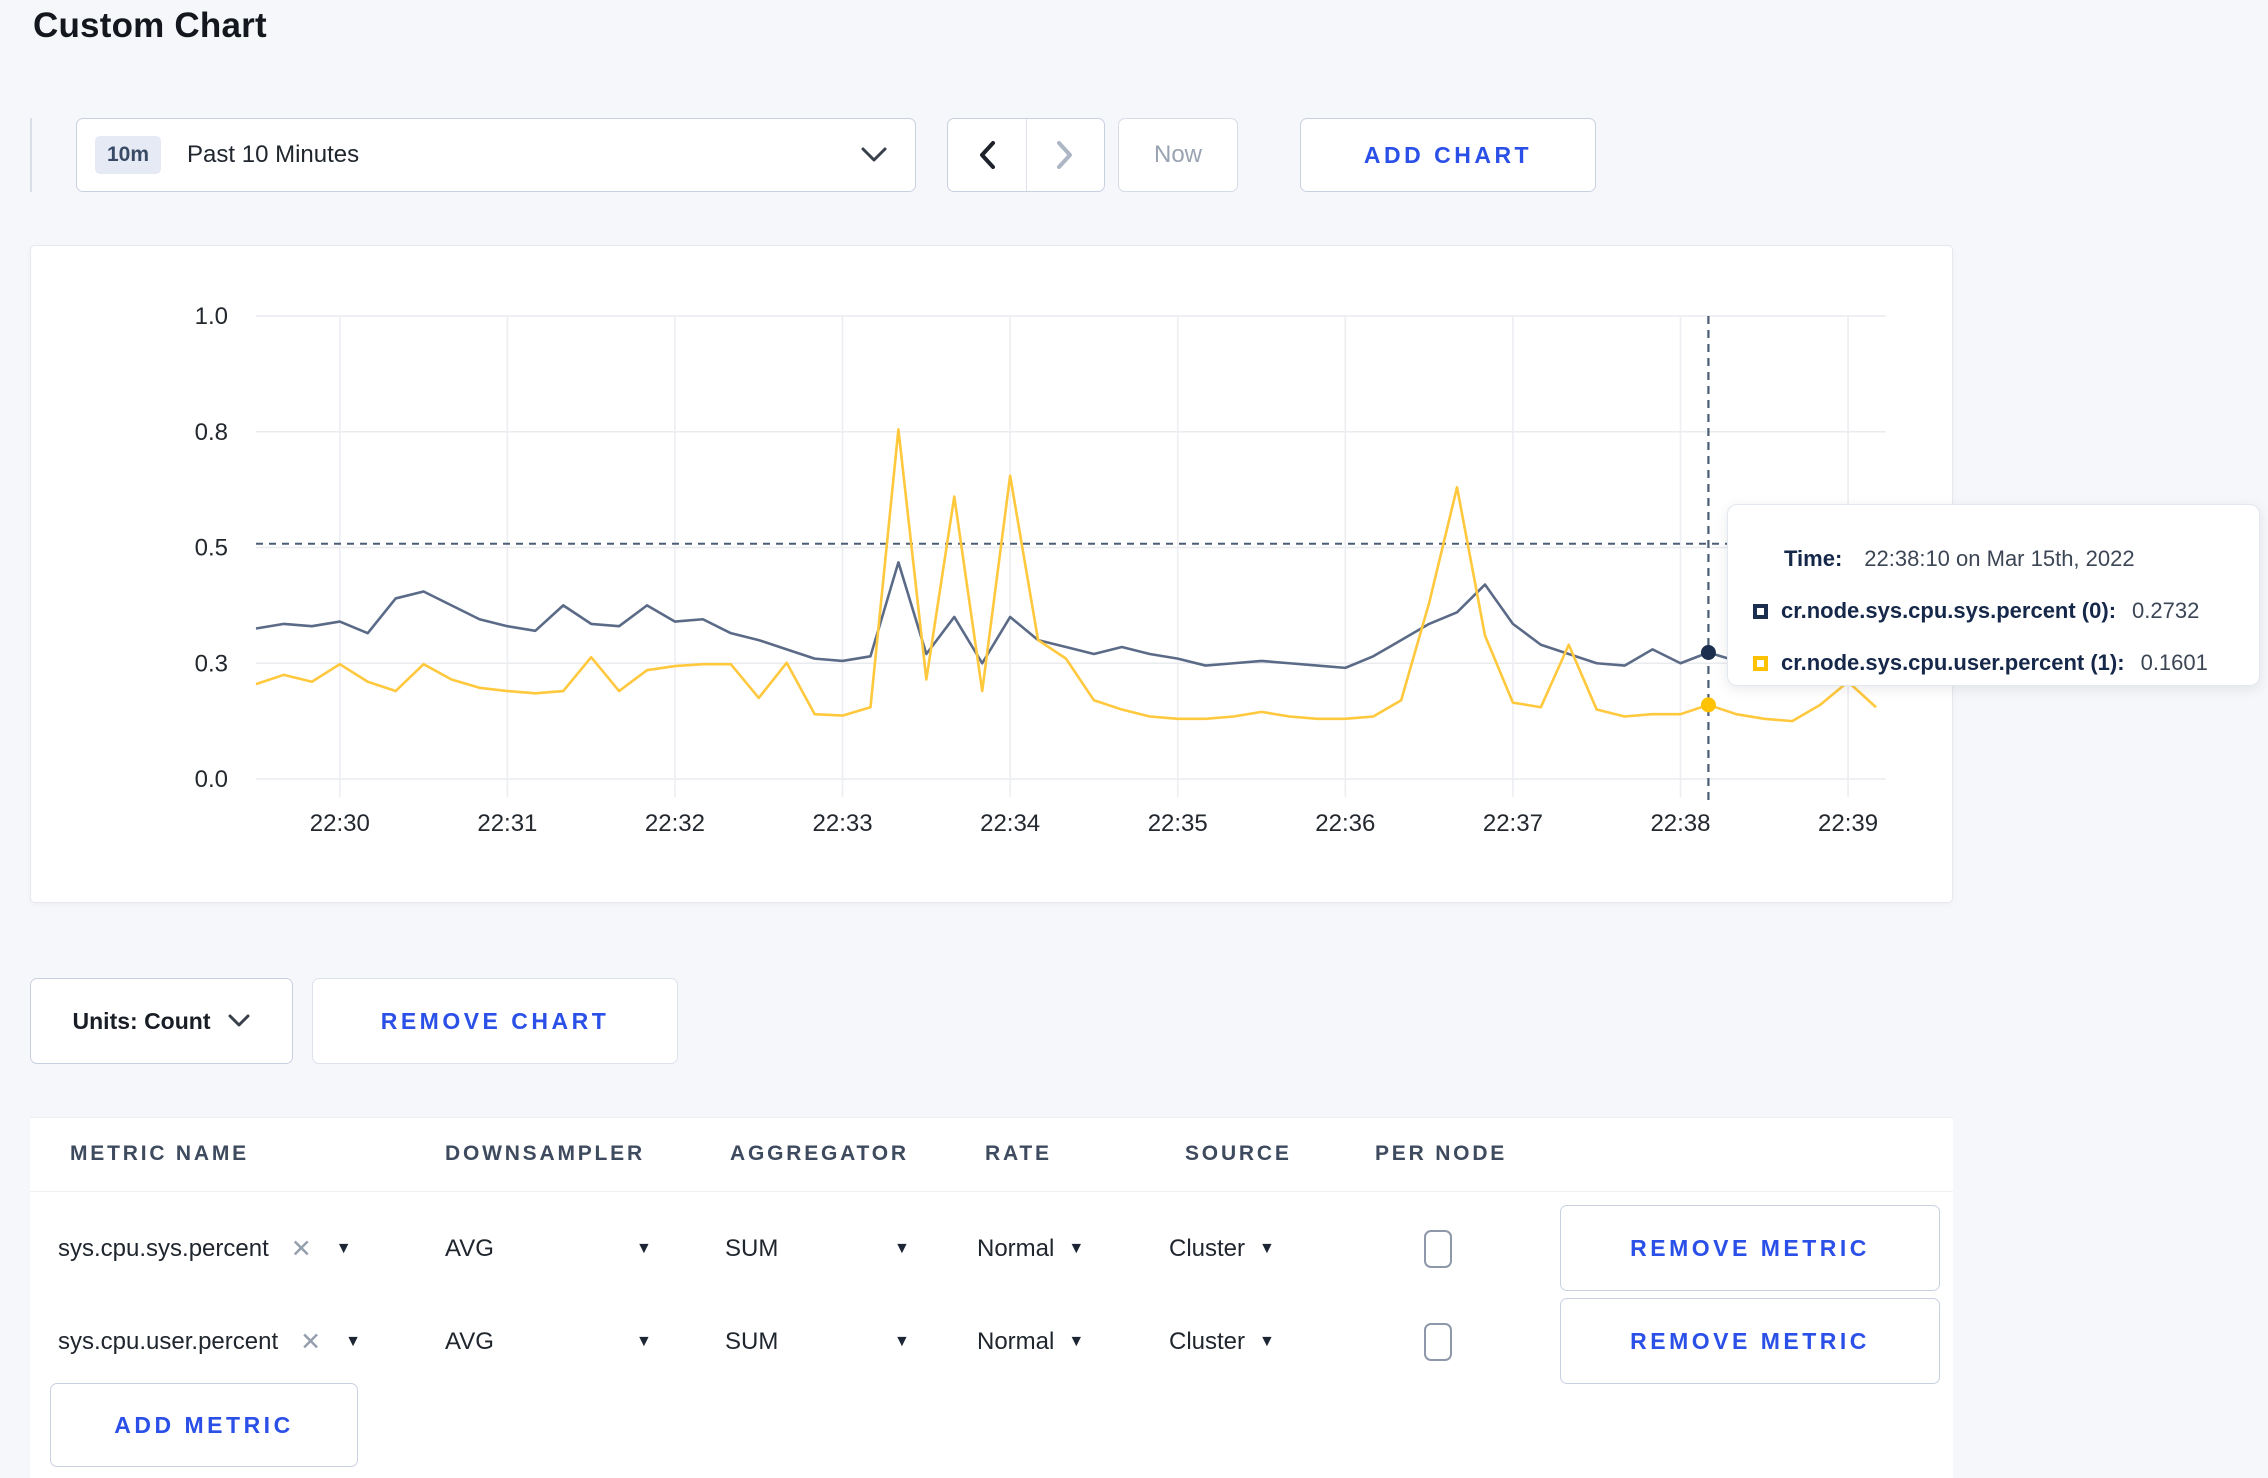 This screenshot has height=1478, width=2268. I want to click on tooltip-series-name: cr.node.sys.cpu.sys.percent (0):, so click(1949, 610).